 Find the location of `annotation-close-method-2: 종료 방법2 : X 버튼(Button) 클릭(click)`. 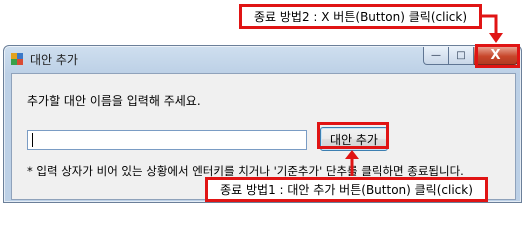

annotation-close-method-2: 종료 방법2 : X 버튼(Button) 클릭(click) is located at coordinates (360, 16).